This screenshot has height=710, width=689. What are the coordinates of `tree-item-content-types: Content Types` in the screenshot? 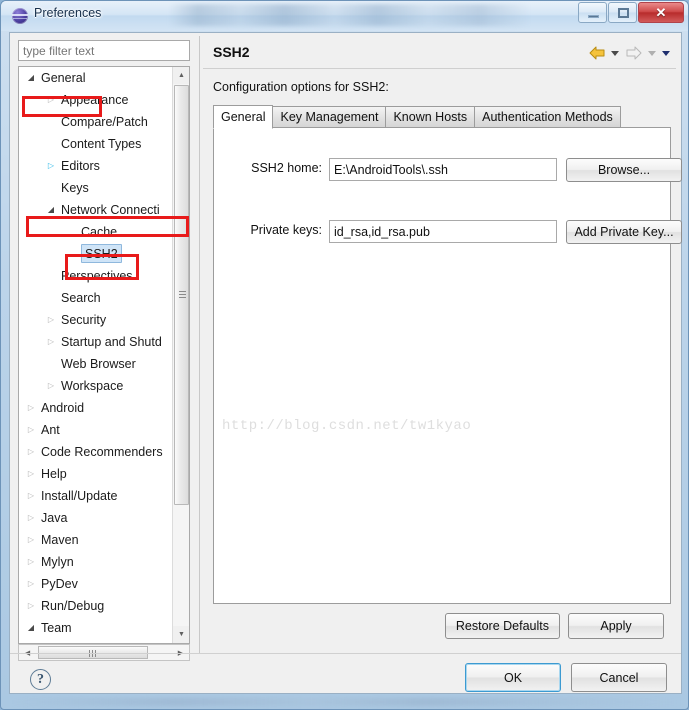 It's located at (96, 144).